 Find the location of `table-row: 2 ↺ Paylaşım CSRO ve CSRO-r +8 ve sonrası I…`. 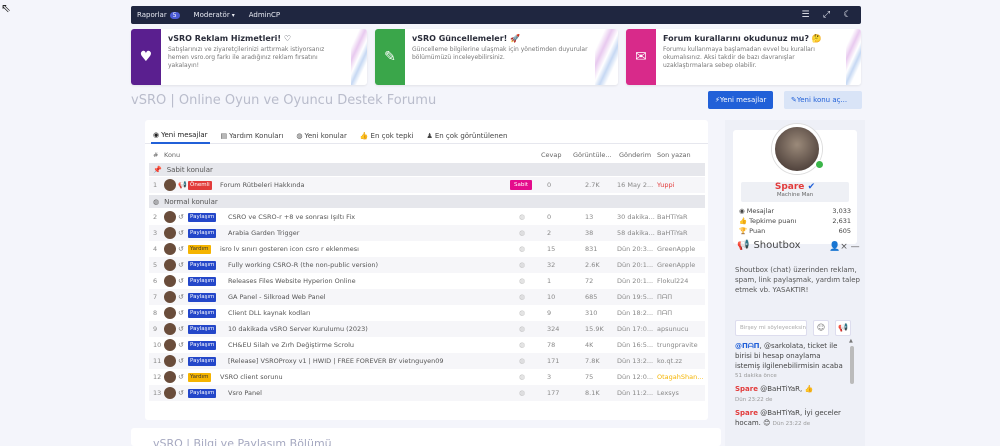

table-row: 2 ↺ Paylaşım CSRO ve CSRO-r +8 ve sonrası I… is located at coordinates (427, 217).